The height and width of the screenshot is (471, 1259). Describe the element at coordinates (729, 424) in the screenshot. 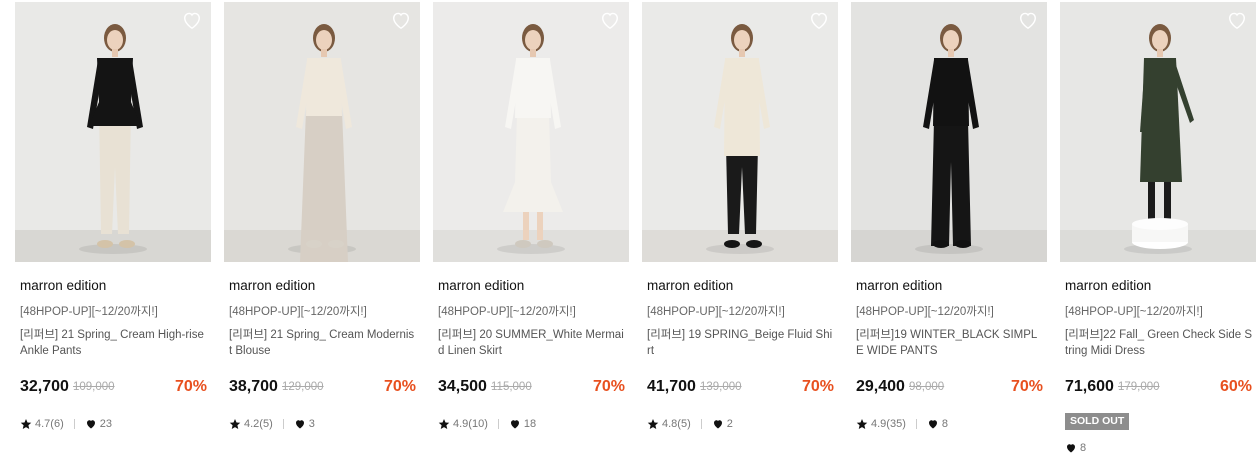

I see `likes-value: 2` at that location.